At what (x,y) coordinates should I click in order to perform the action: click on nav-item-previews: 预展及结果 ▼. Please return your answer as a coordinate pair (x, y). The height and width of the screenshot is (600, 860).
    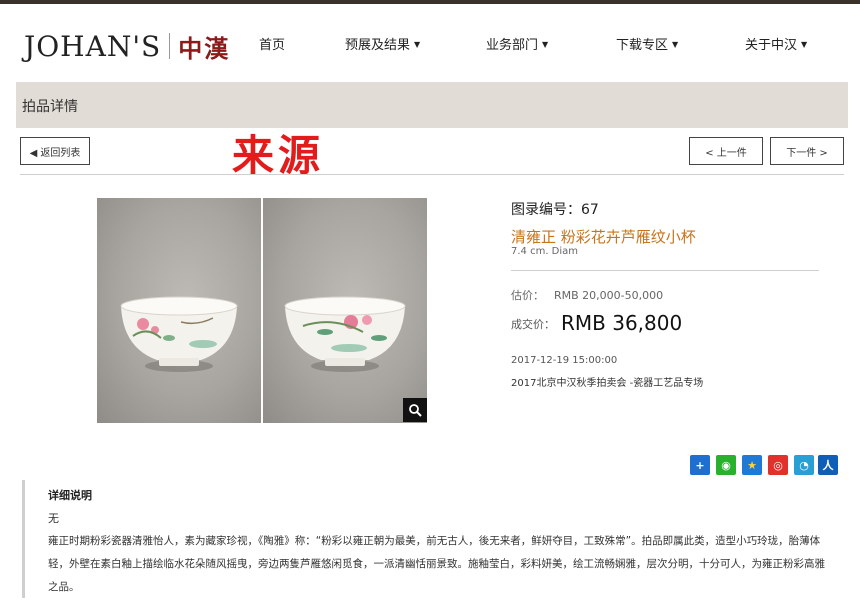
    Looking at the image, I should click on (382, 43).